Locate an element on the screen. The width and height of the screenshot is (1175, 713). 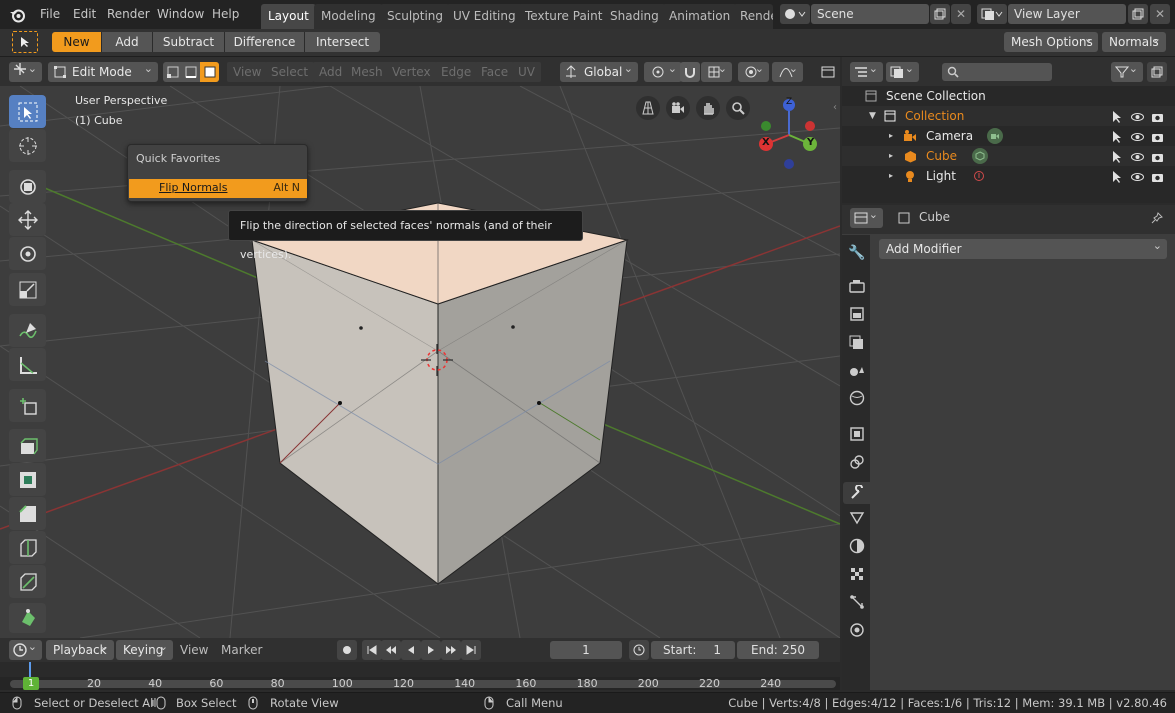
world-tab-icon is located at coordinates (857, 401).